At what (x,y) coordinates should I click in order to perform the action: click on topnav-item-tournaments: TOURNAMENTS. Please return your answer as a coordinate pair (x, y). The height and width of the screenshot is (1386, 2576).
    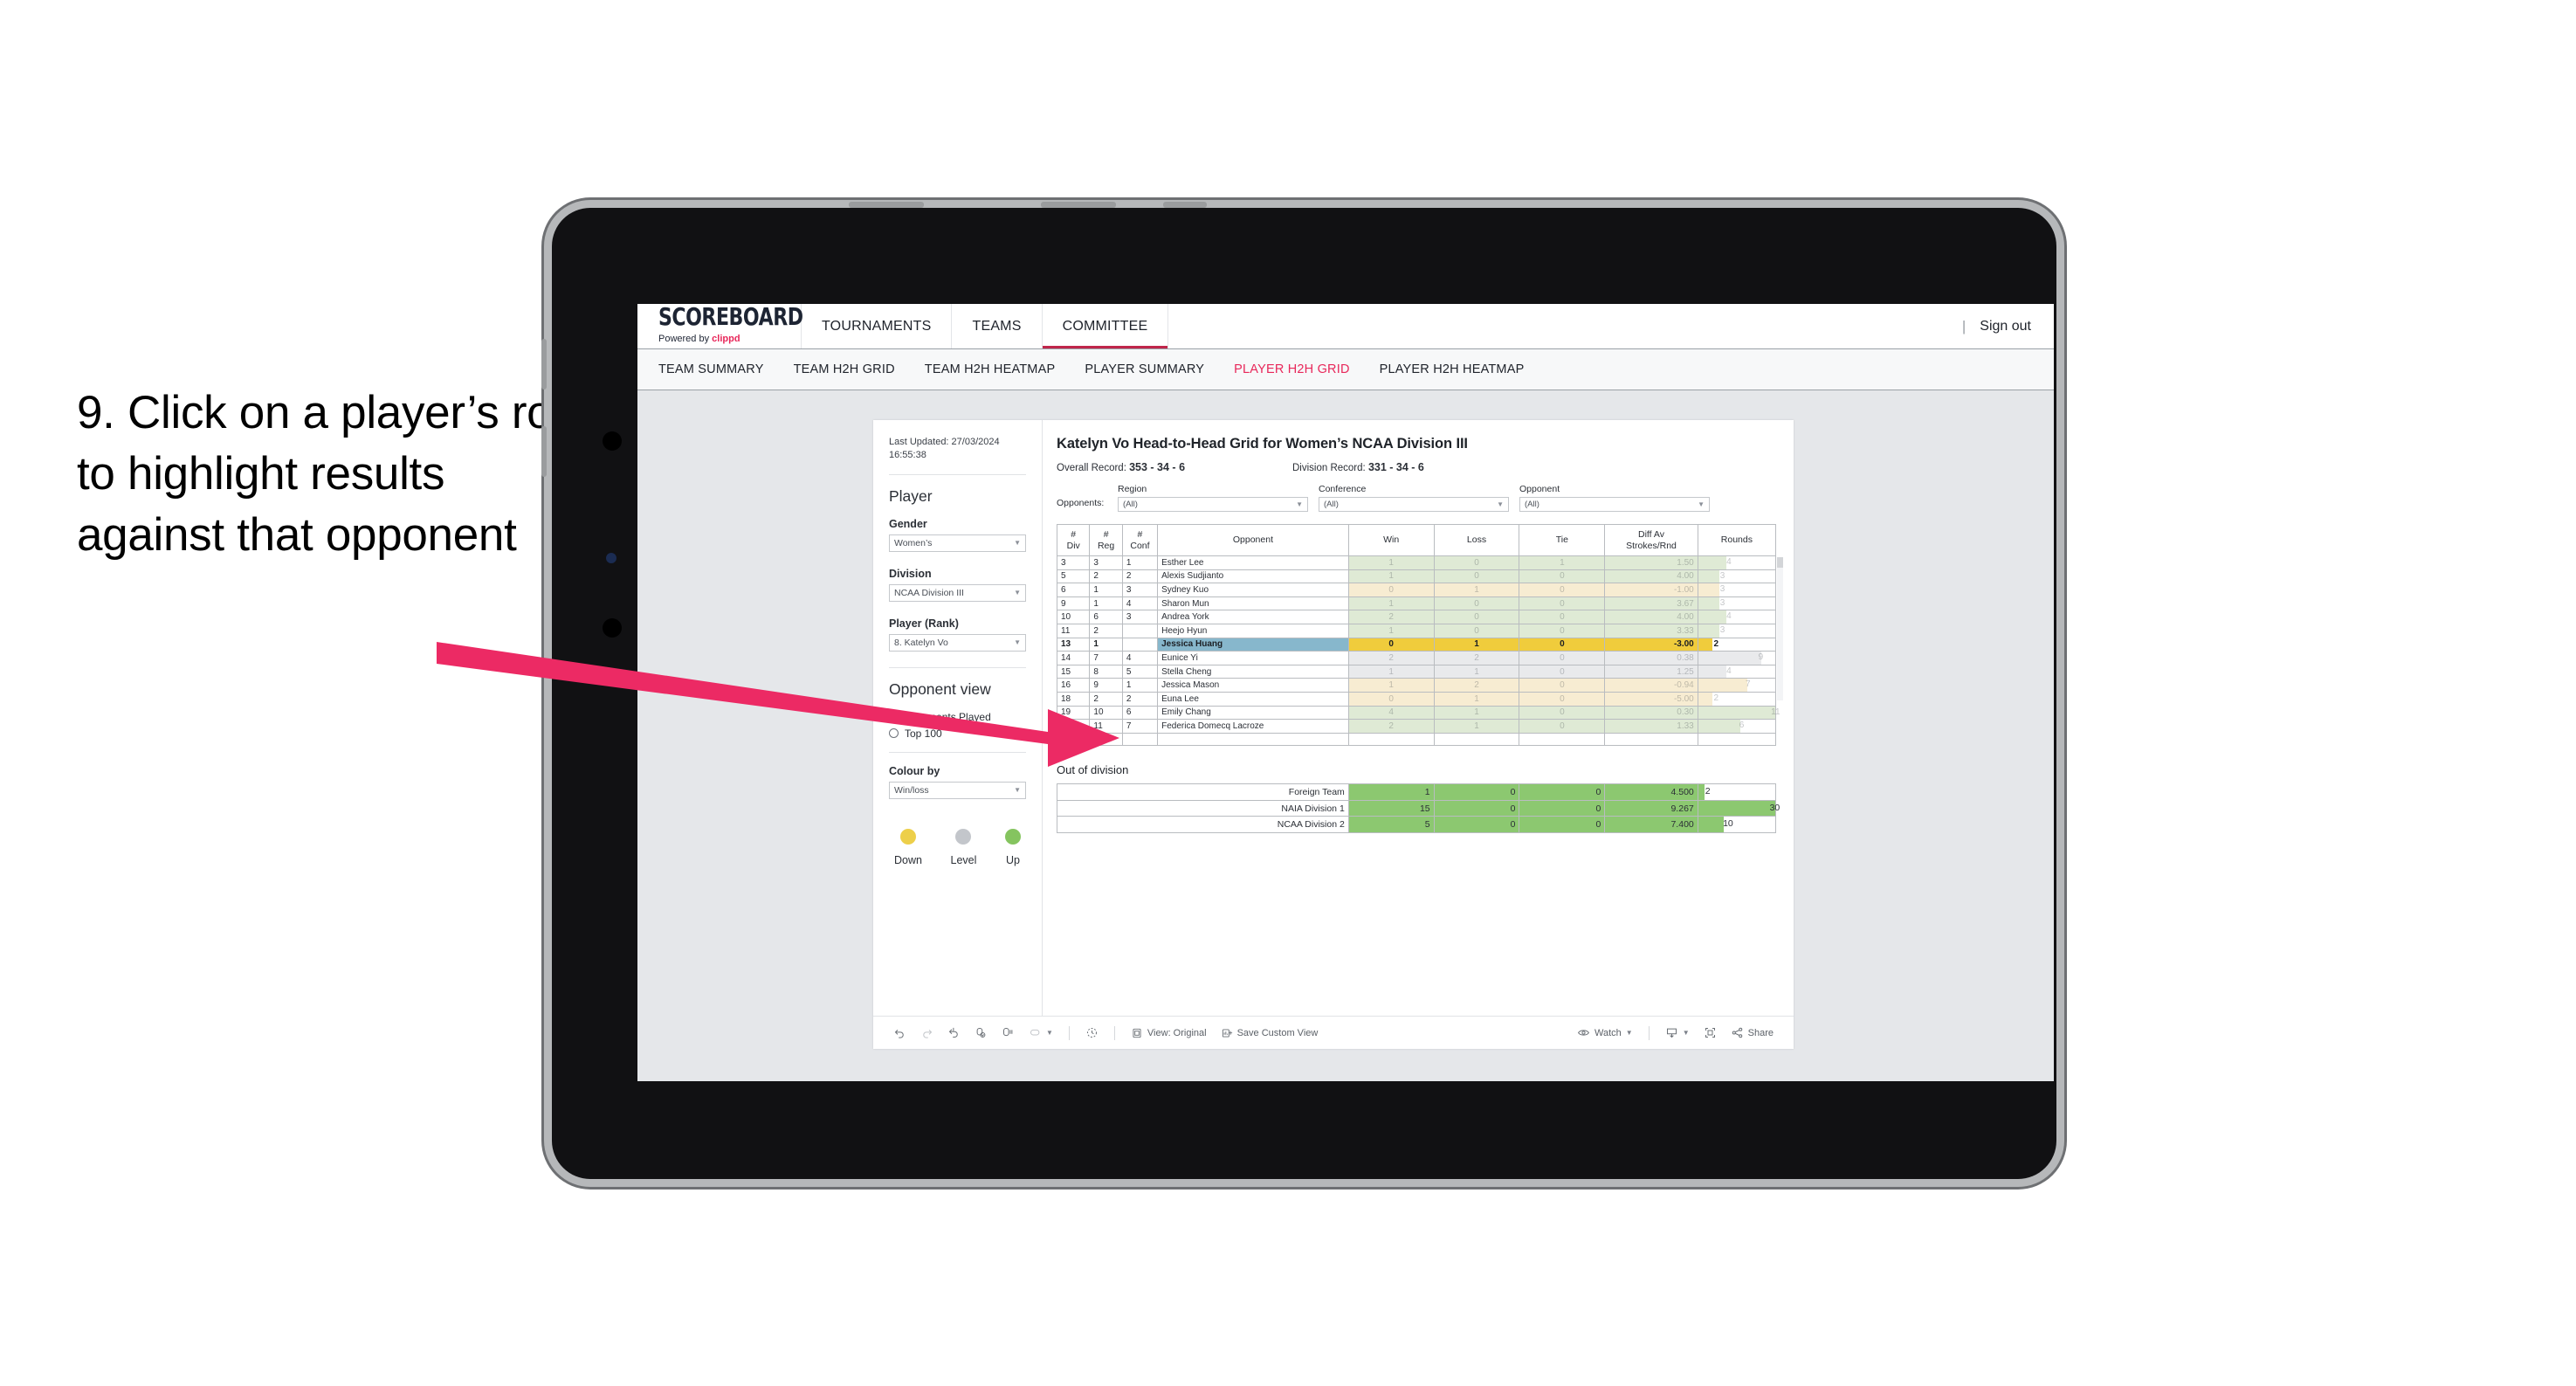
    Looking at the image, I should click on (877, 326).